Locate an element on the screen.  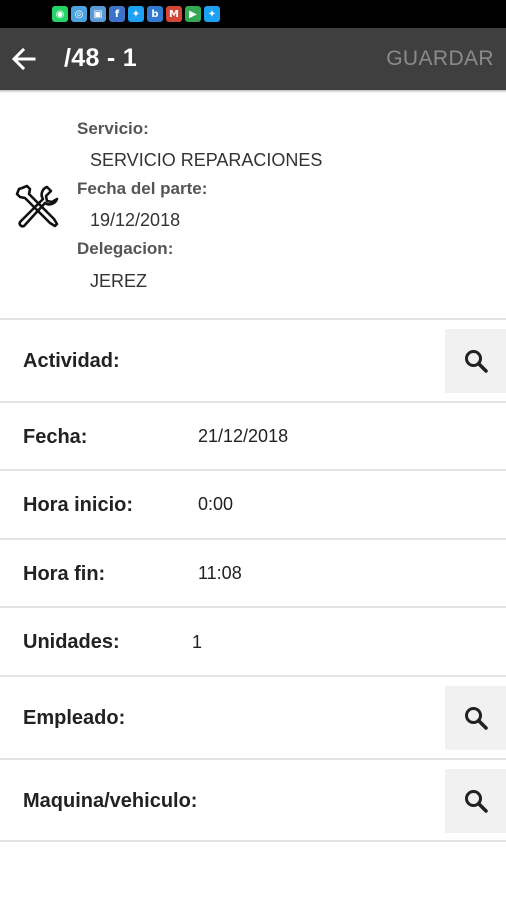
servicio-value: SERVICIO REPARACIONES is located at coordinates (206, 160).